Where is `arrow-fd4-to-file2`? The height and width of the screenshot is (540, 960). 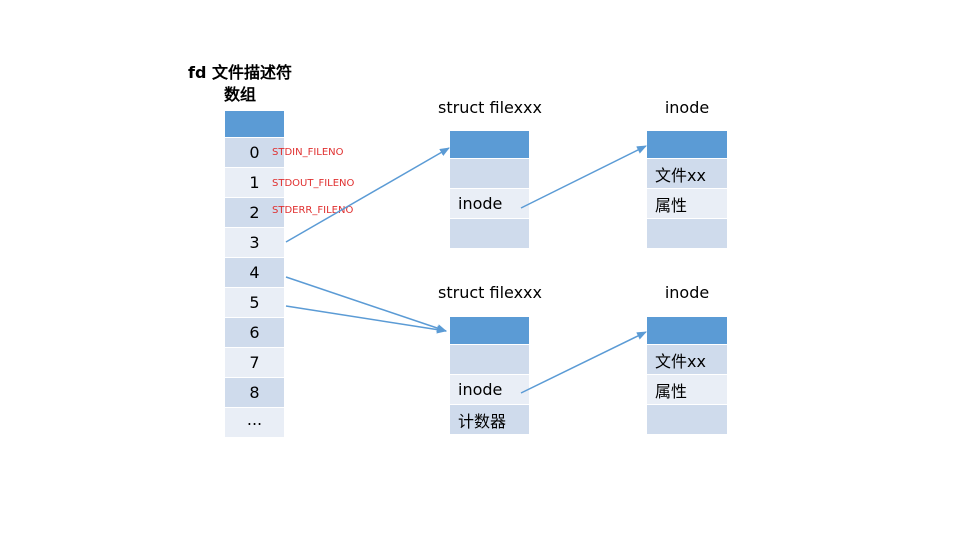
arrow-fd4-to-file2 is located at coordinates (366, 304).